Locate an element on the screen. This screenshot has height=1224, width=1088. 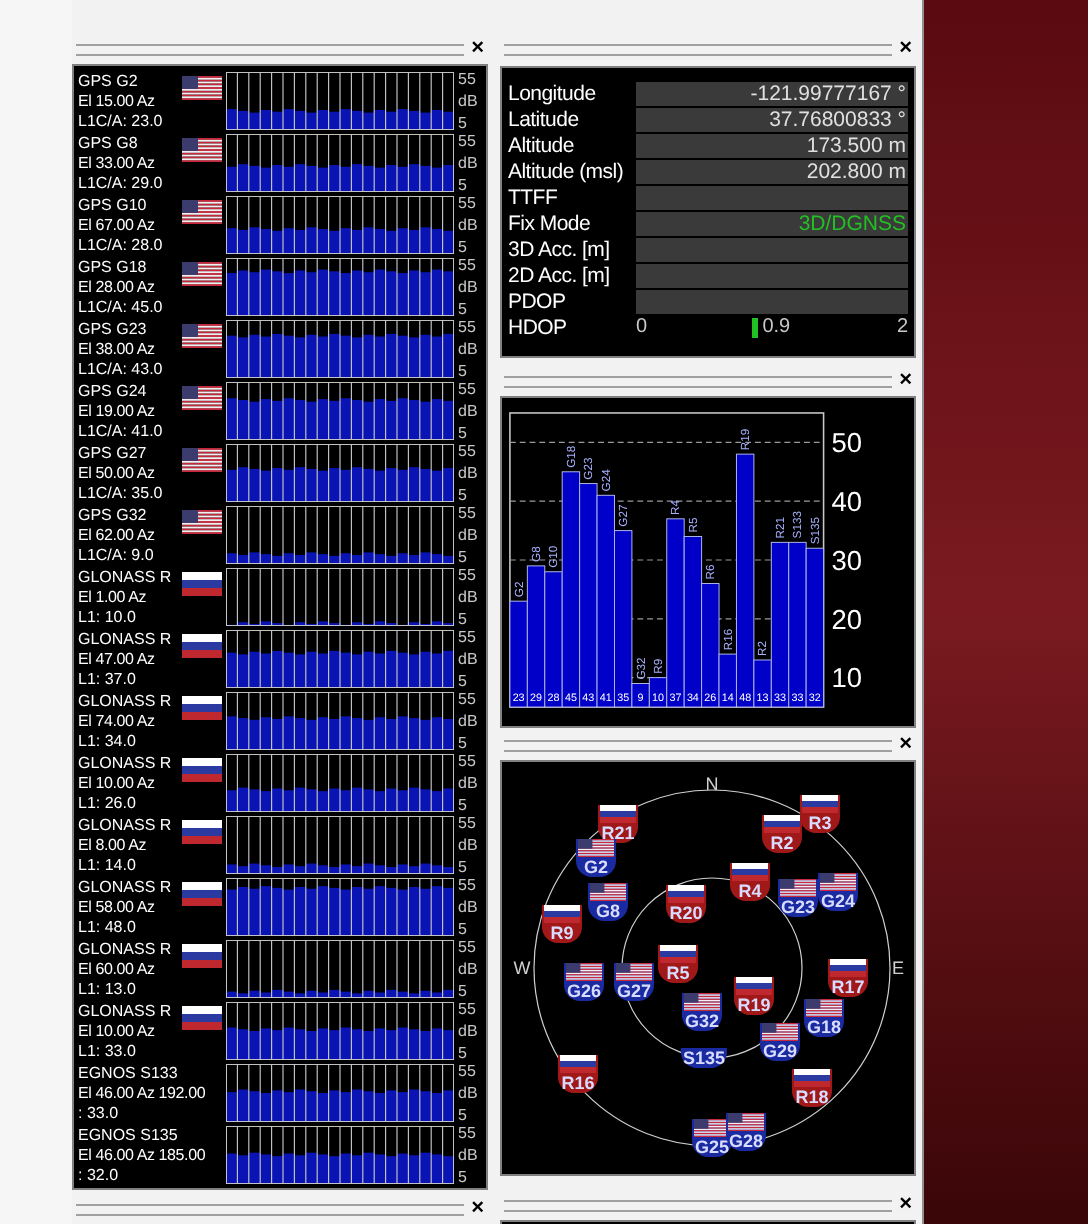
axis-tick: 10 is located at coordinates (846, 678).